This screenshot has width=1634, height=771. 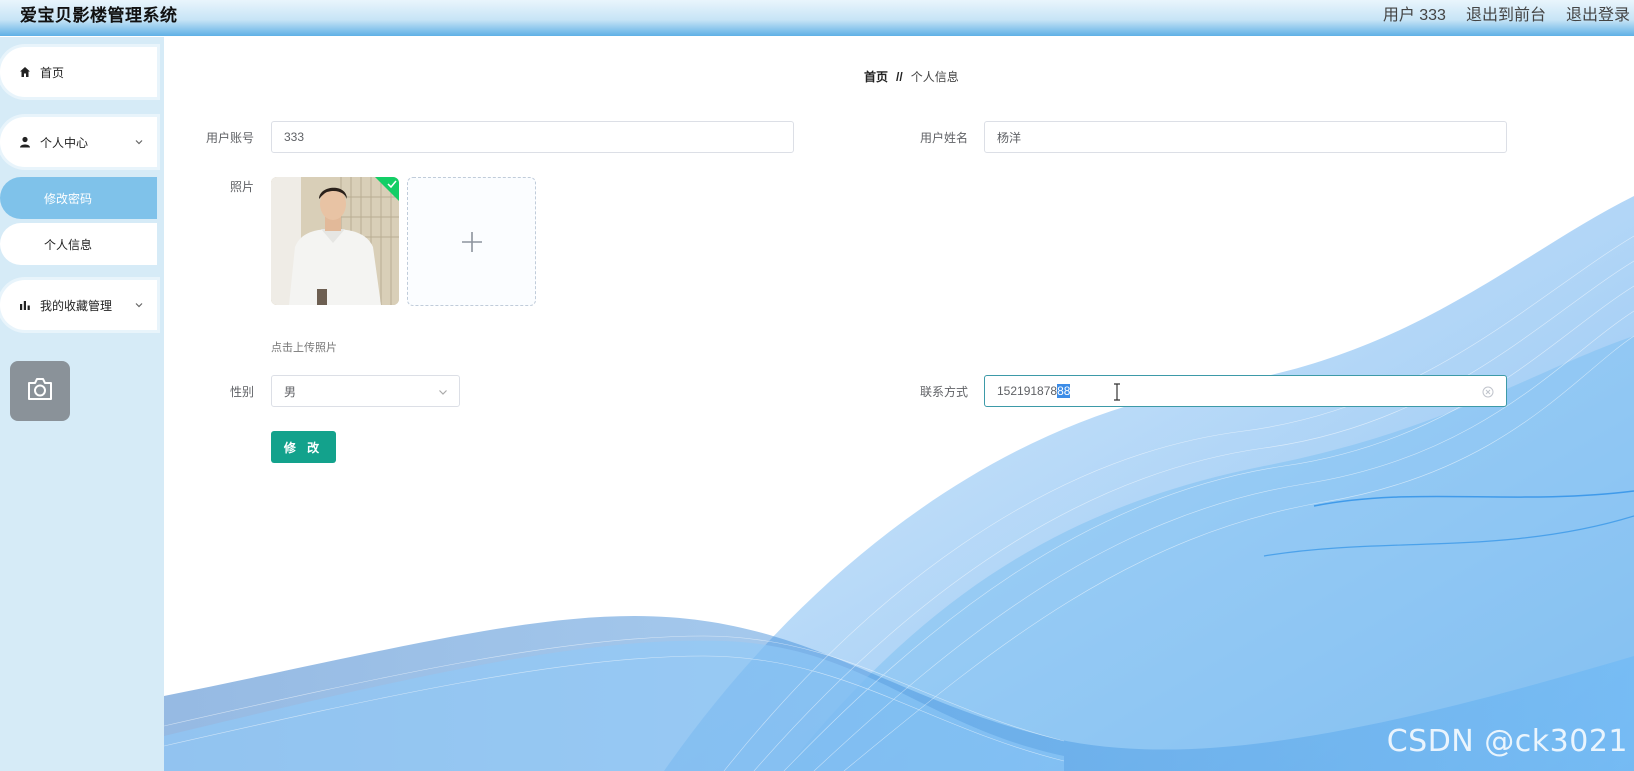 I want to click on gender-select: 男, so click(x=365, y=391).